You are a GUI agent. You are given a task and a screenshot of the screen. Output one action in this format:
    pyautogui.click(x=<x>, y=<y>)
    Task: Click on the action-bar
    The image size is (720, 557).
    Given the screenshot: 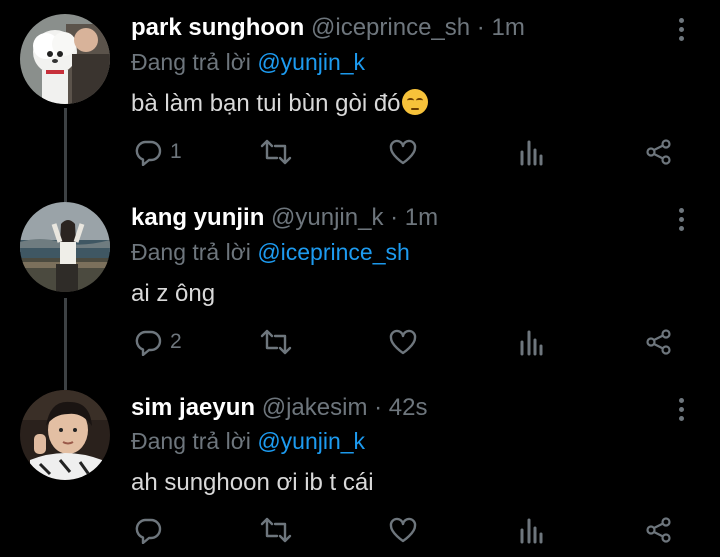 What is the action you would take?
    pyautogui.click(x=411, y=533)
    